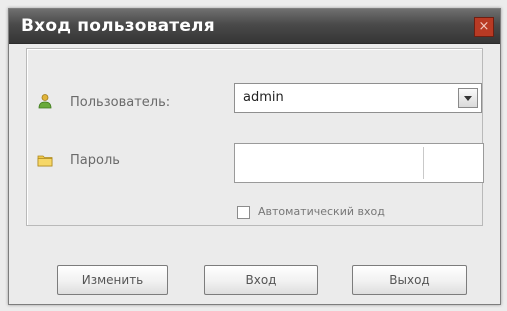 The image size is (507, 311). What do you see at coordinates (112, 280) in the screenshot?
I see `change-button: Изменить` at bounding box center [112, 280].